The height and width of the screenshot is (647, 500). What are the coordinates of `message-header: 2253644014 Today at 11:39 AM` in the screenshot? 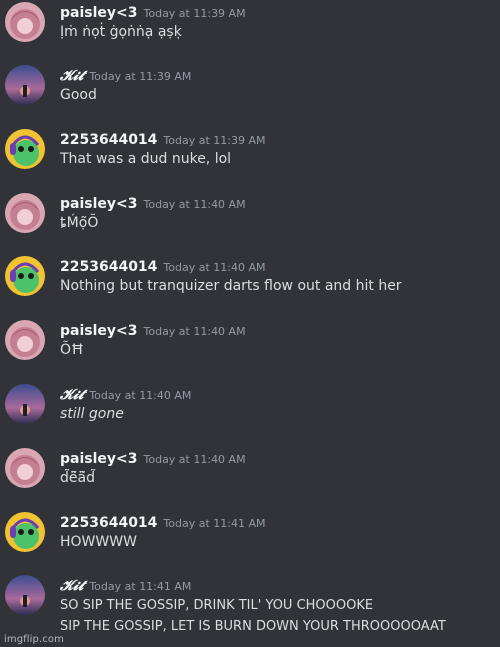 It's located at (163, 140).